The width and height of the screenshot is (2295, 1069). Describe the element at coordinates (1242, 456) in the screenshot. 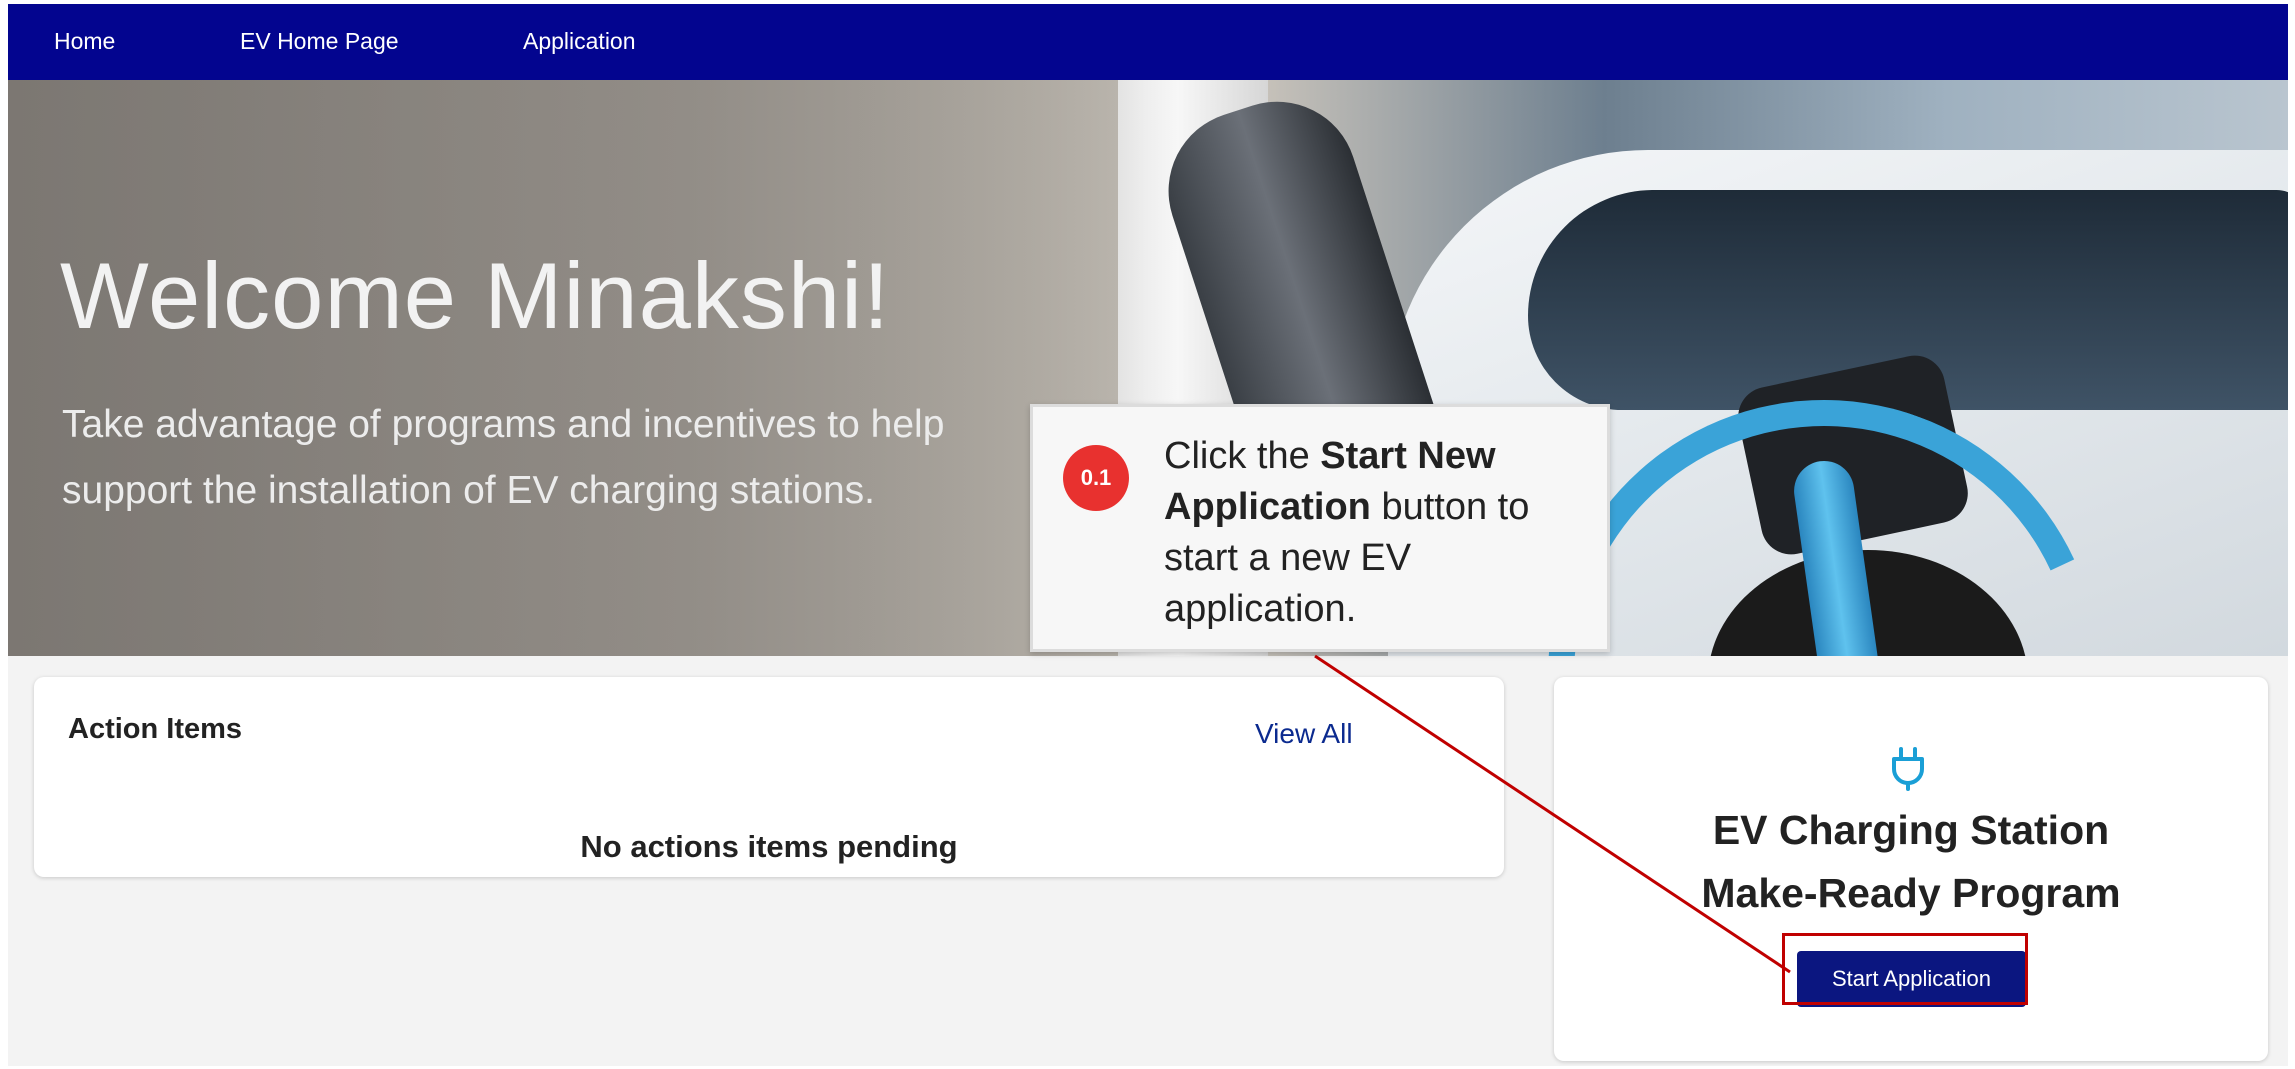

I see `callout-text-before: Click the` at that location.